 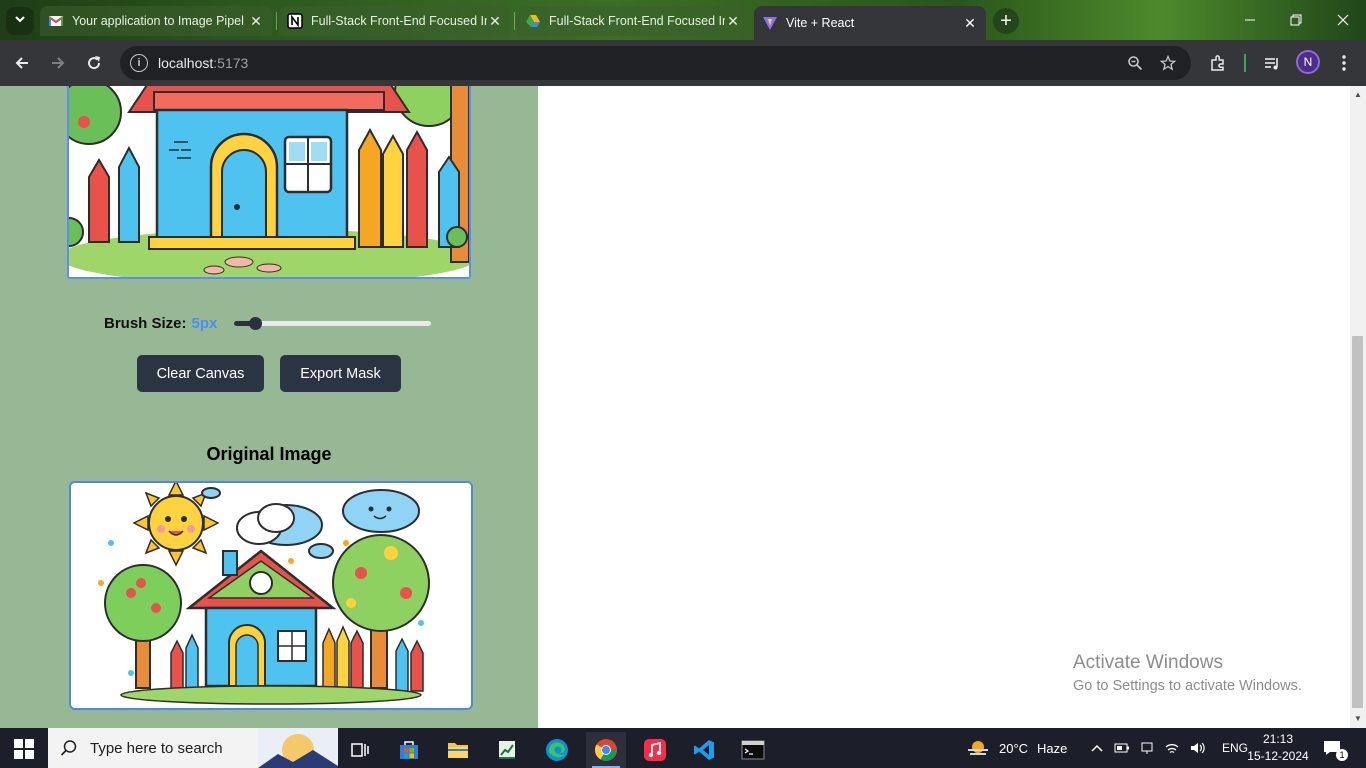 I want to click on site-info-icon: i, so click(x=139, y=63).